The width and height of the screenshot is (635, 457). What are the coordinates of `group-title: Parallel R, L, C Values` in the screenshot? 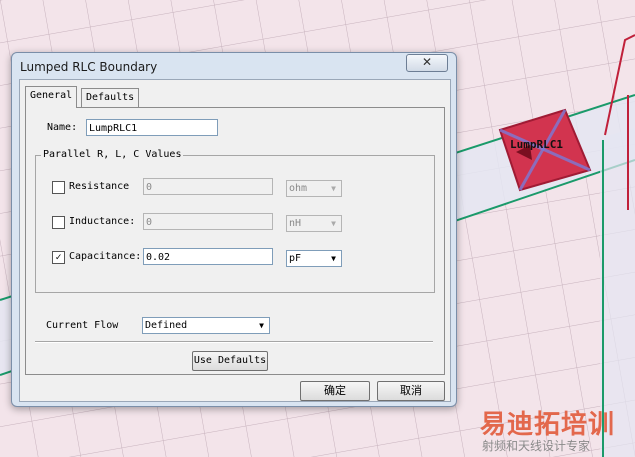 It's located at (112, 154).